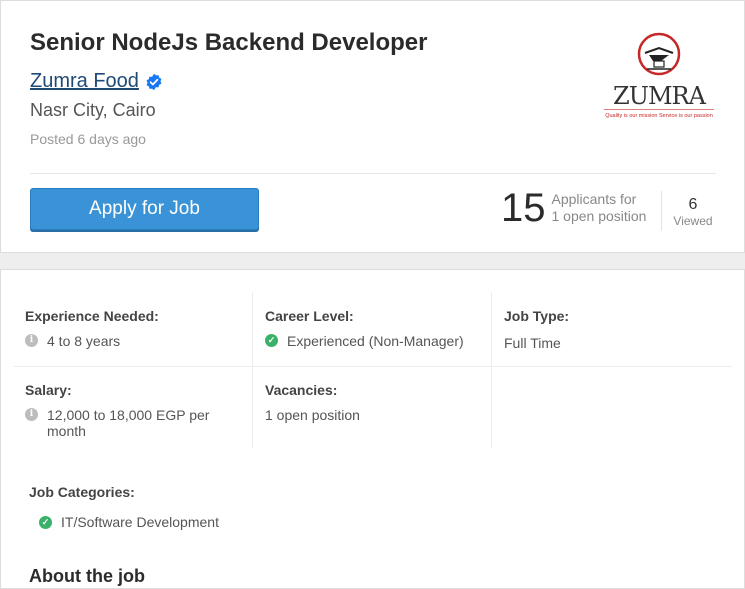 The image size is (745, 589). Describe the element at coordinates (88, 139) in the screenshot. I see `posted-date: Posted 6 days ago` at that location.